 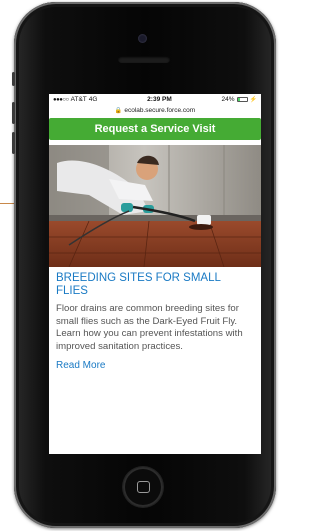 I want to click on volume-up-button, so click(x=13, y=113).